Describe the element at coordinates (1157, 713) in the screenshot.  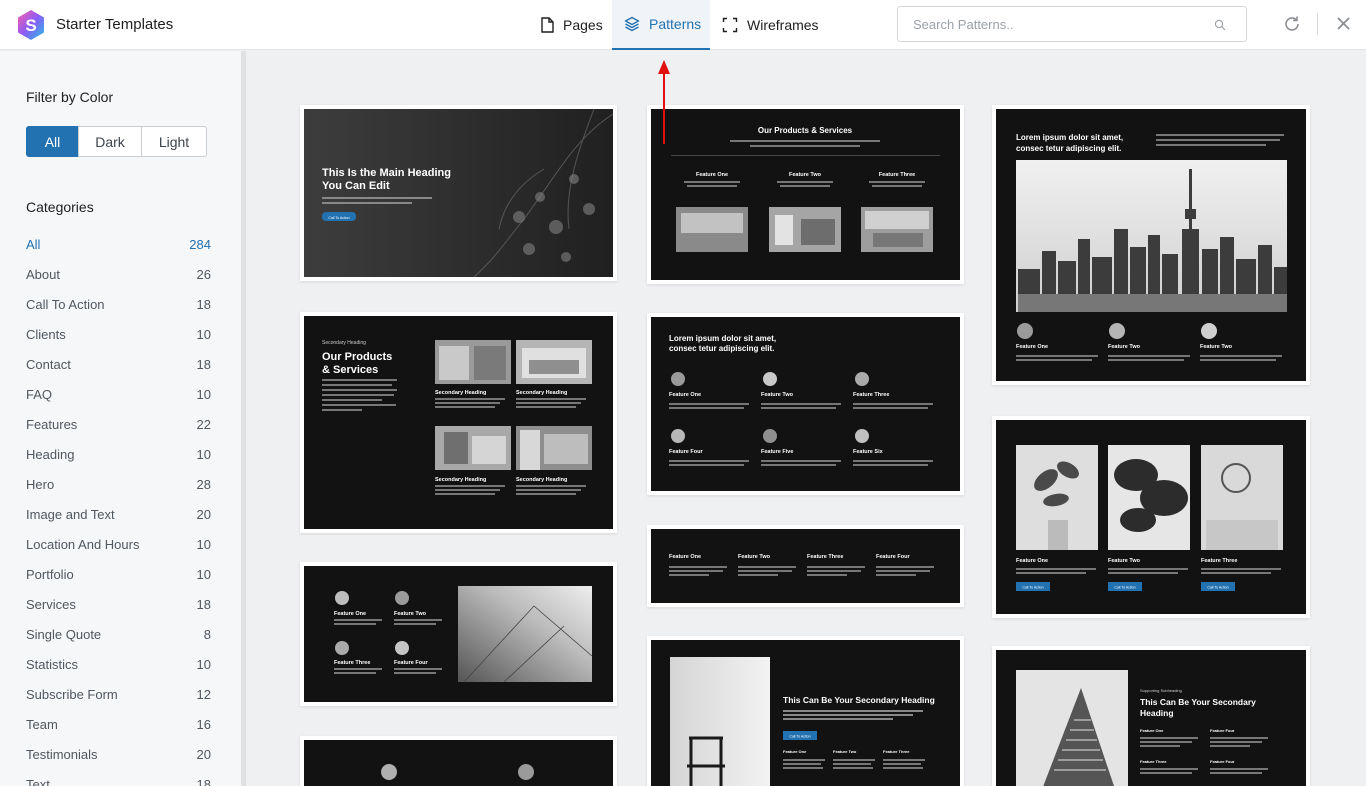
I see `svg-text: Heading` at that location.